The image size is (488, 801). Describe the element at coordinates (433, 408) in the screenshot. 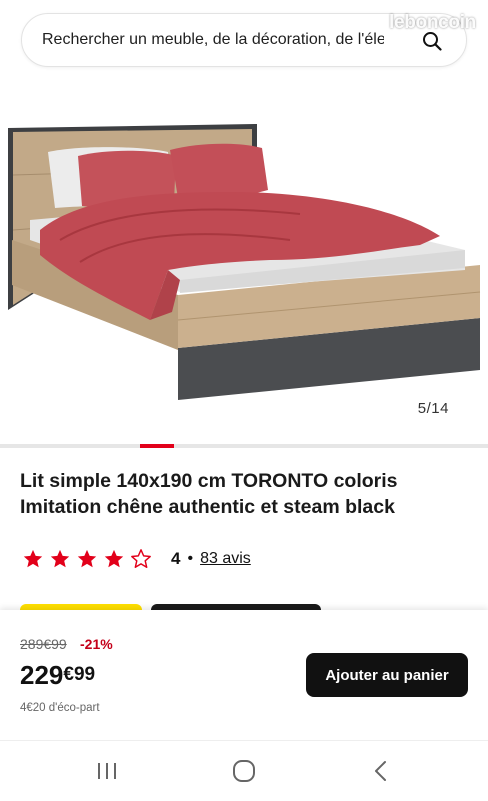

I see `image-counter: 5/14` at that location.